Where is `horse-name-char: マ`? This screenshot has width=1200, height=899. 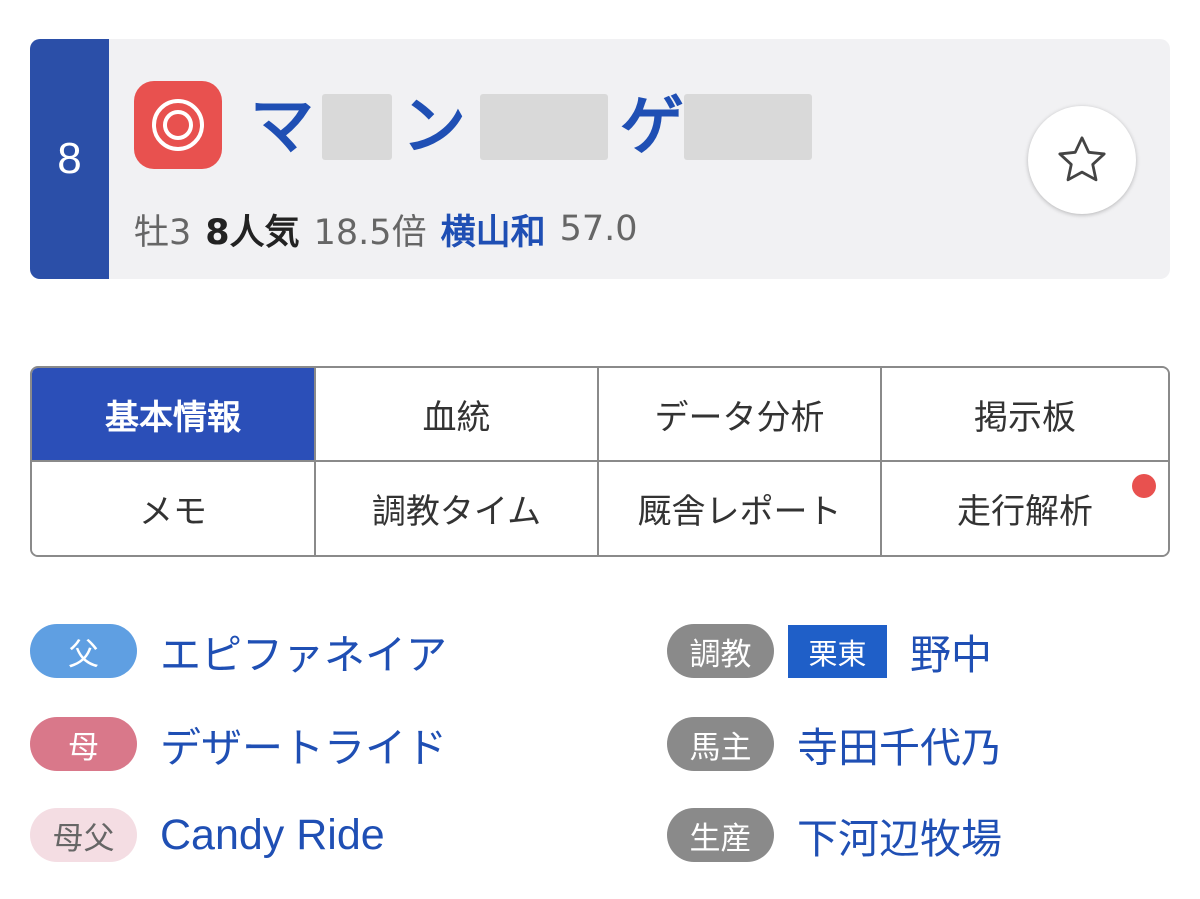
horse-name-char: マ is located at coordinates (282, 127).